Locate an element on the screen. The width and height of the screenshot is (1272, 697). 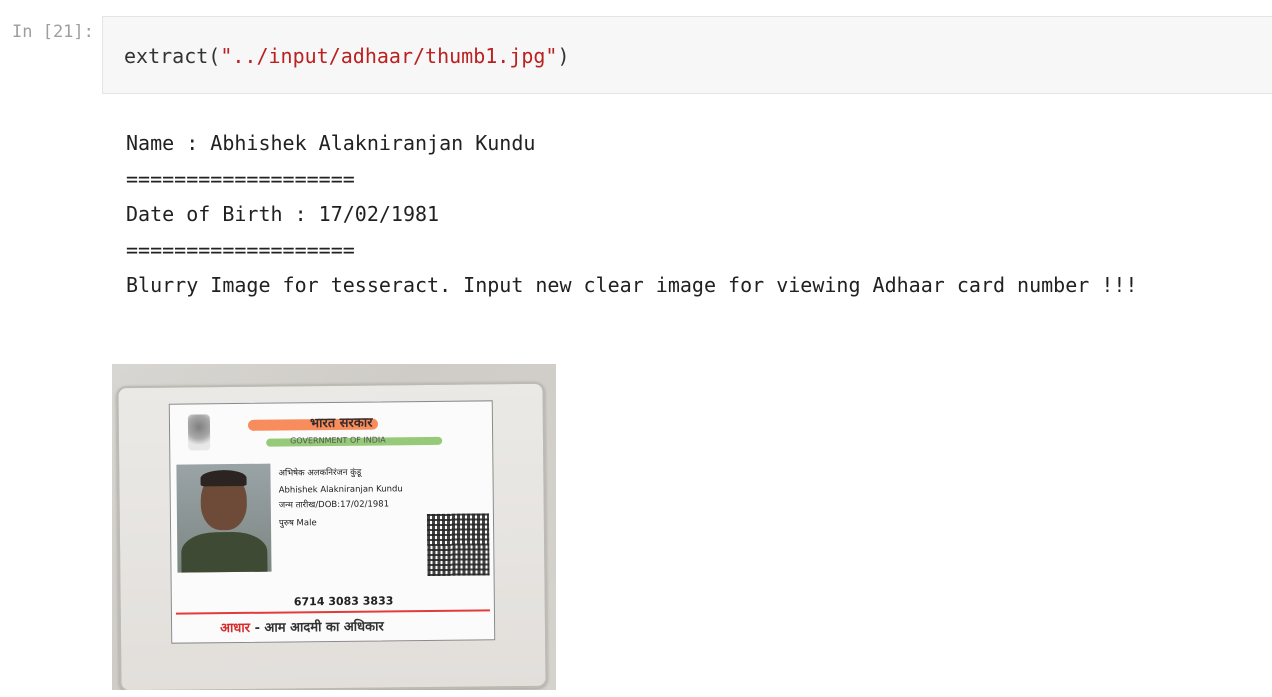
output-dob-line: Date of Birth : 17/02/1981 is located at coordinates (283, 214).